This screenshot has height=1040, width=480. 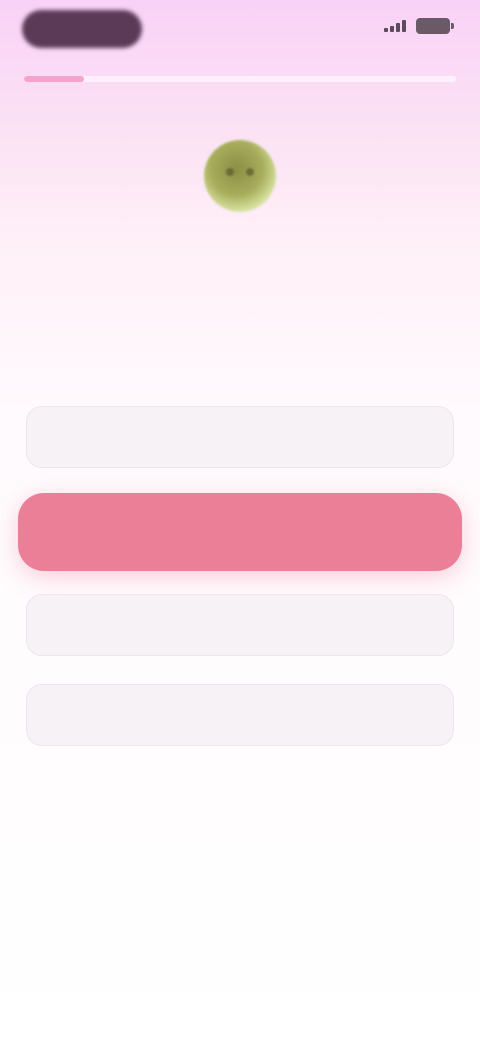 I want to click on status-indicators, so click(x=419, y=26).